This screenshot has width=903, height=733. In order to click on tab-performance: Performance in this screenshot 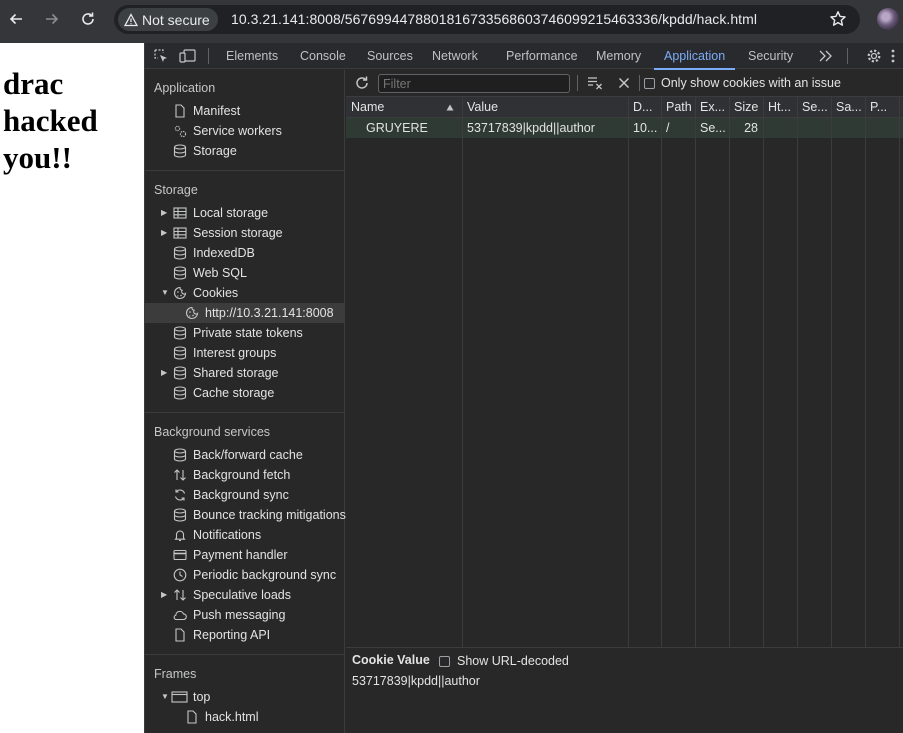, I will do `click(542, 56)`.